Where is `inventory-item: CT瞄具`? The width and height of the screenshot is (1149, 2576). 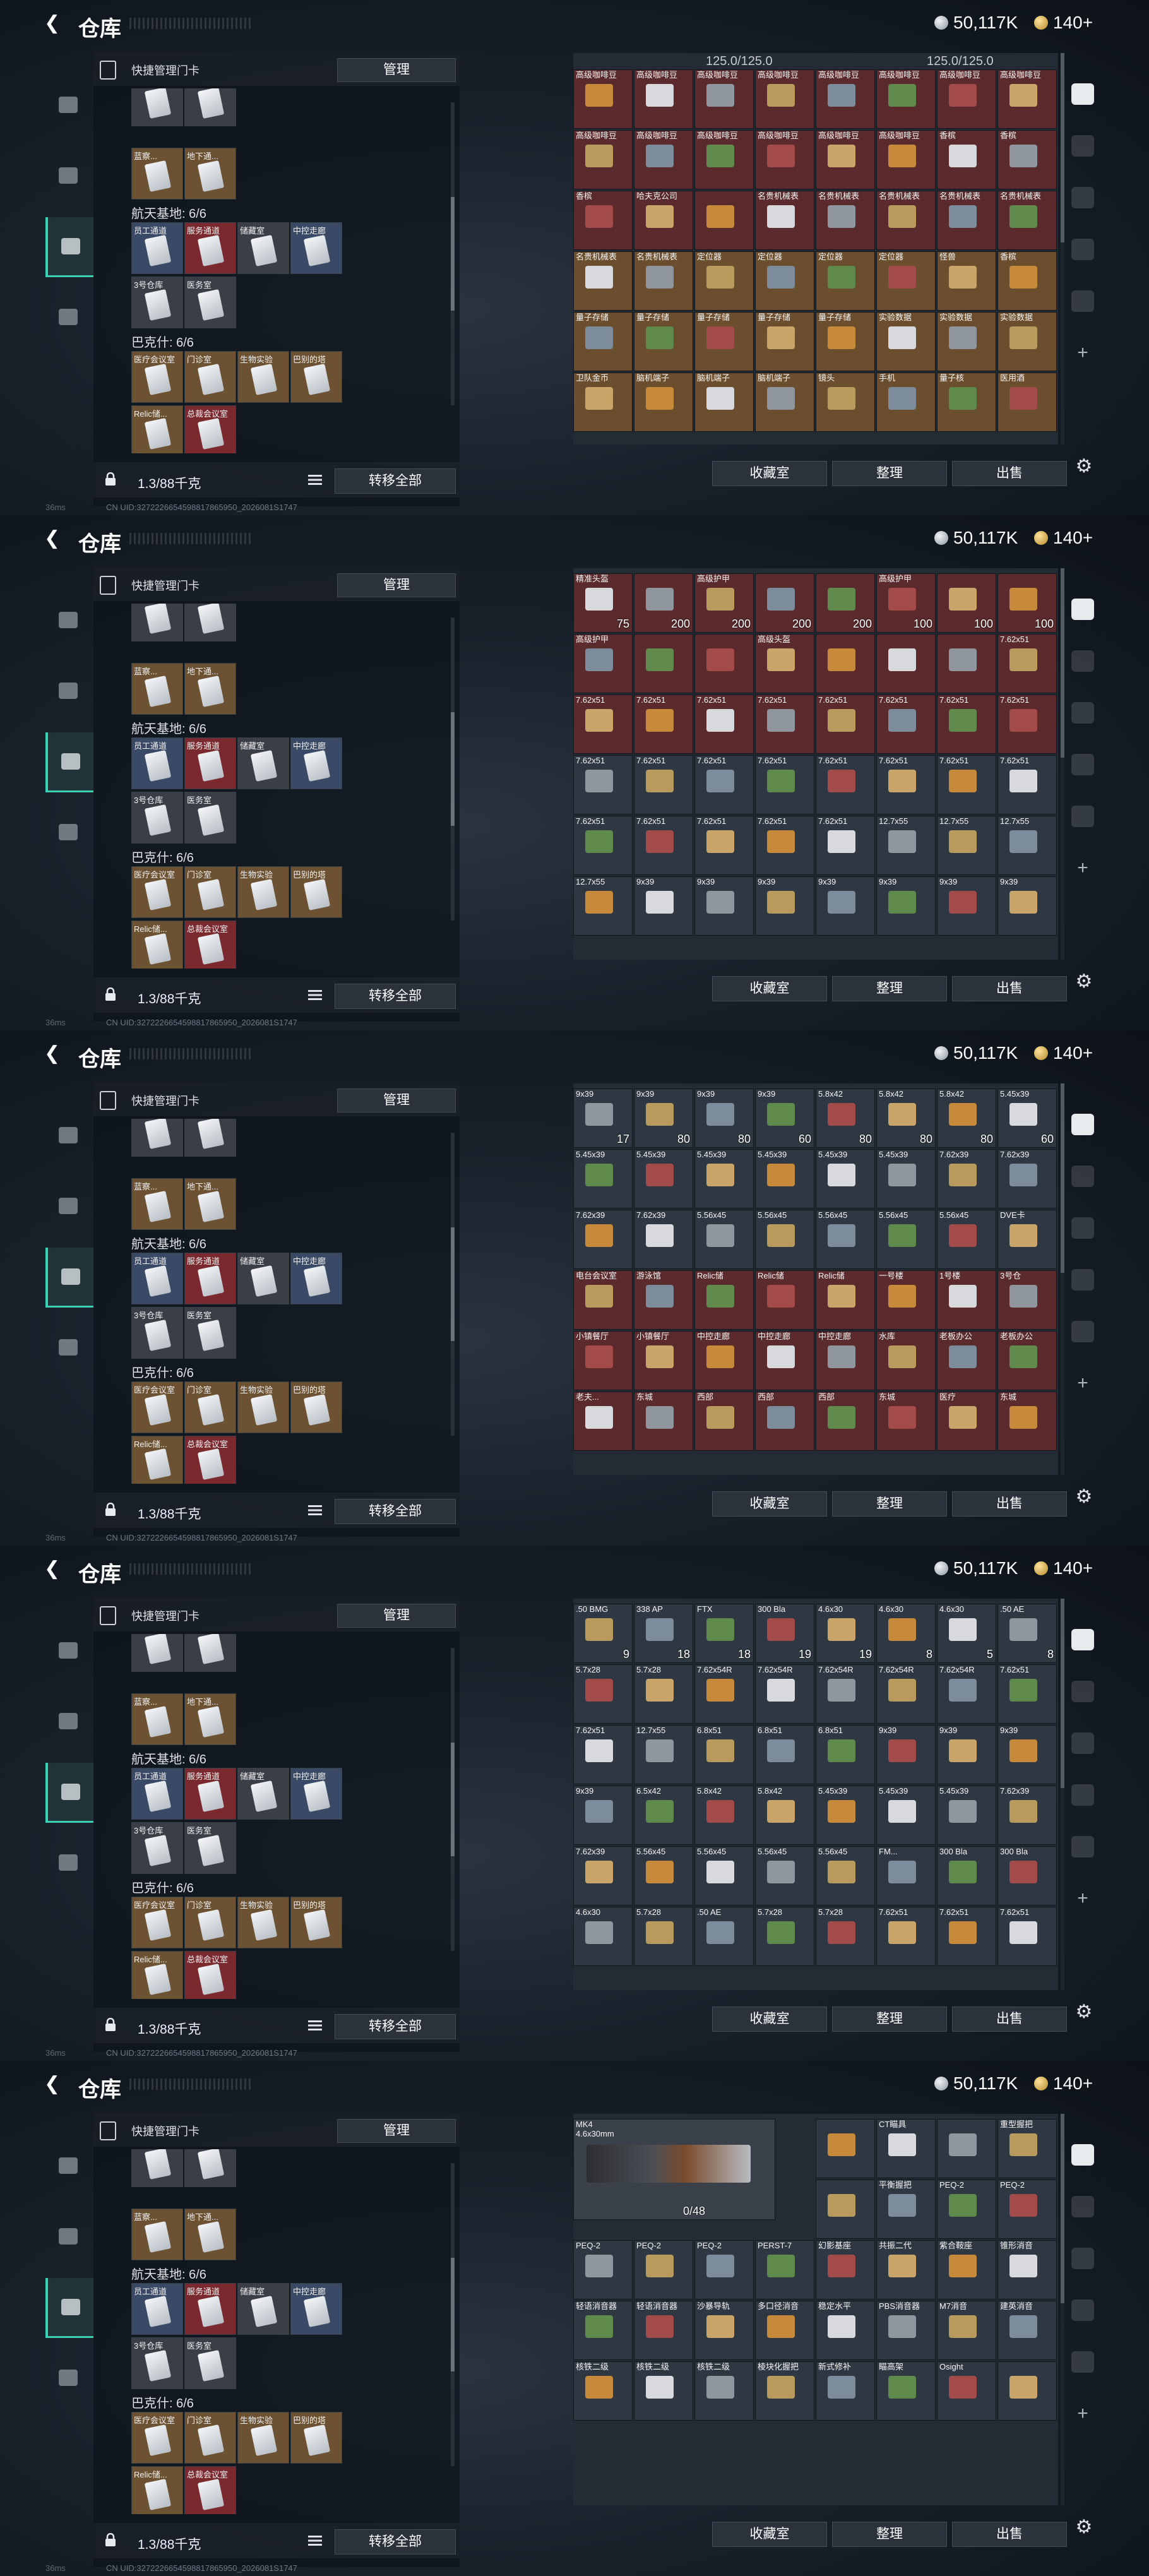 inventory-item: CT瞄具 is located at coordinates (906, 2148).